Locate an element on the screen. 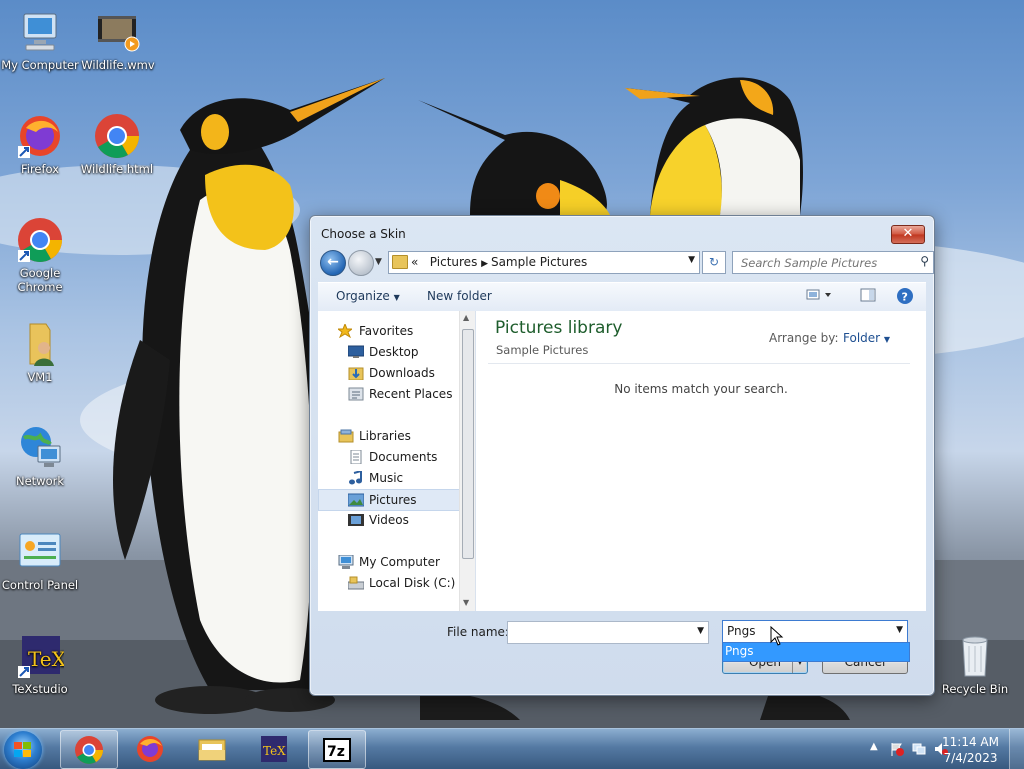 The width and height of the screenshot is (1024, 769). nav-libraries: Libraries is located at coordinates (388, 436).